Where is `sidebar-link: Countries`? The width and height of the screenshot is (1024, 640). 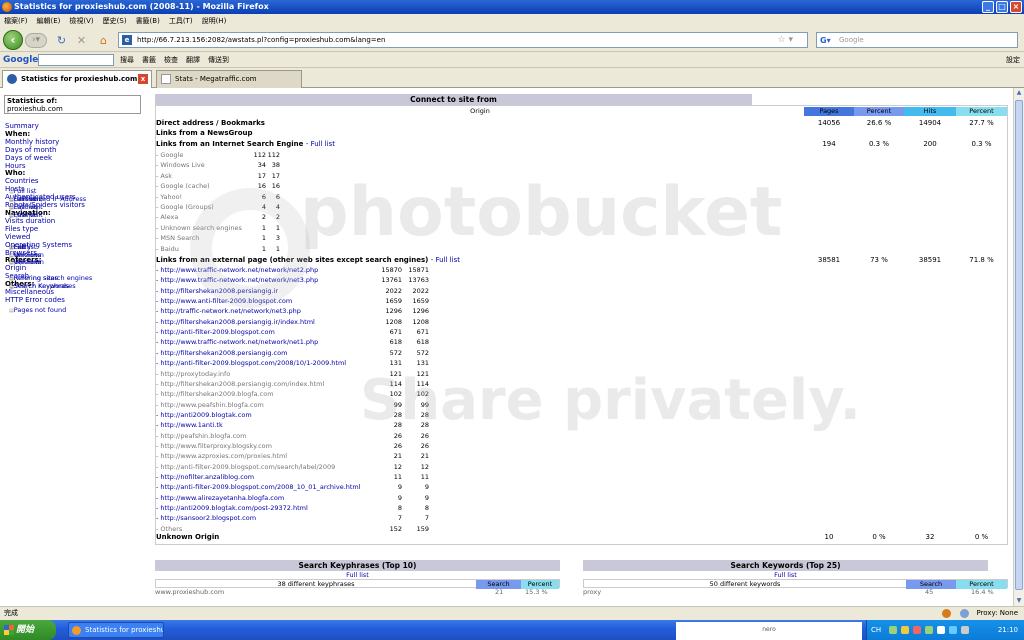
sidebar-link: Countries is located at coordinates (77, 181).